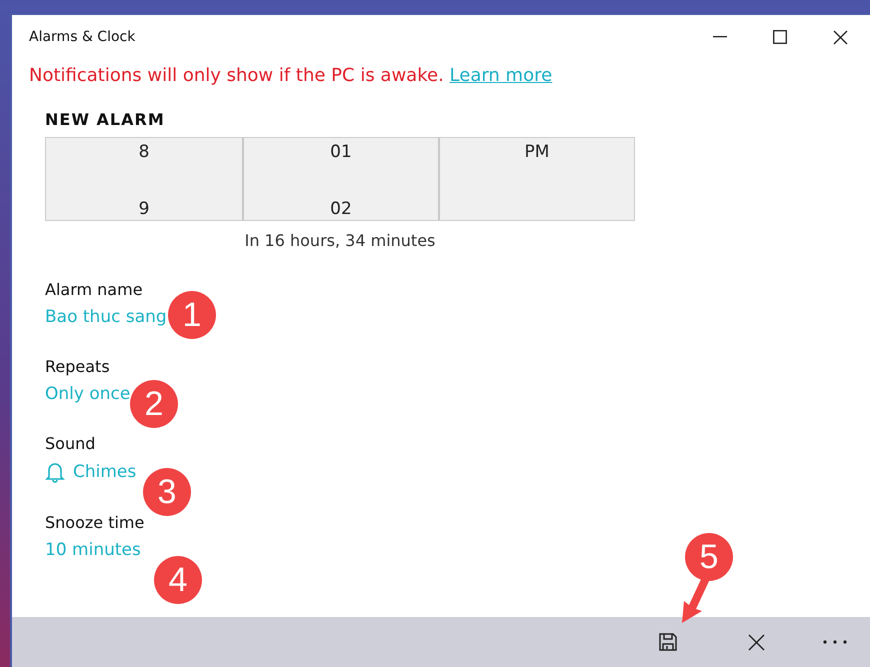 The image size is (870, 667). I want to click on minimize-icon, so click(720, 37).